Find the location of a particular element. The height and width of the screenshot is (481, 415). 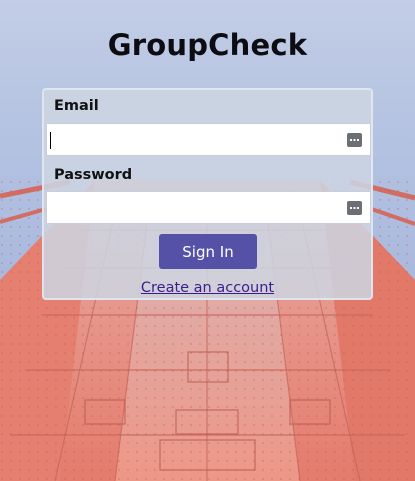

app-title: GroupCheck is located at coordinates (207, 45).